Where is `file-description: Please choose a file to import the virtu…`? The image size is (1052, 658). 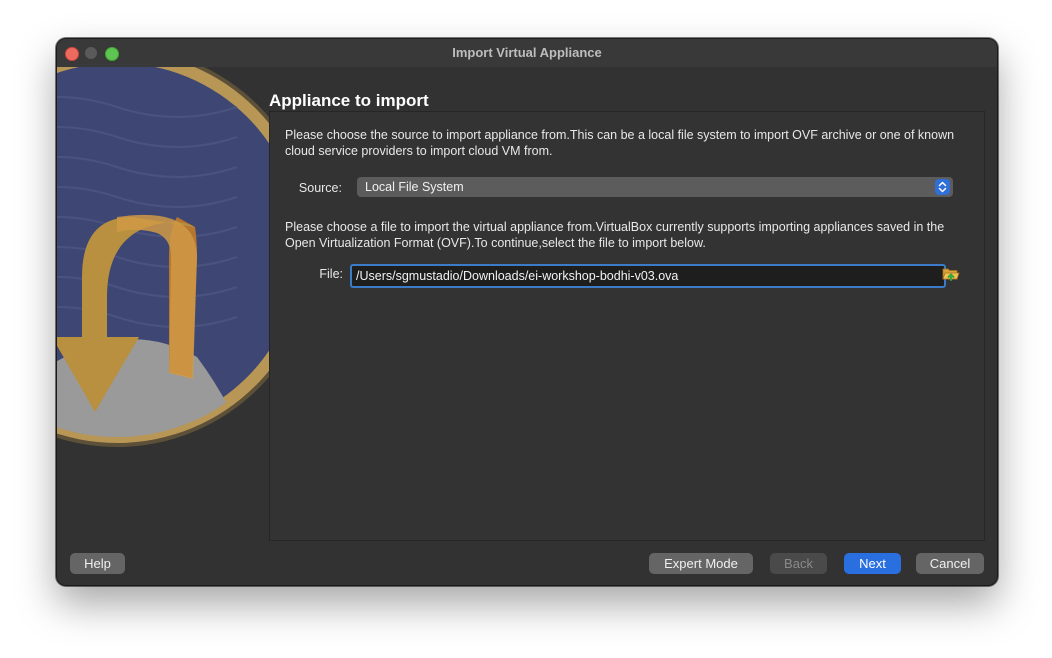 file-description: Please choose a file to import the virtu… is located at coordinates (615, 235).